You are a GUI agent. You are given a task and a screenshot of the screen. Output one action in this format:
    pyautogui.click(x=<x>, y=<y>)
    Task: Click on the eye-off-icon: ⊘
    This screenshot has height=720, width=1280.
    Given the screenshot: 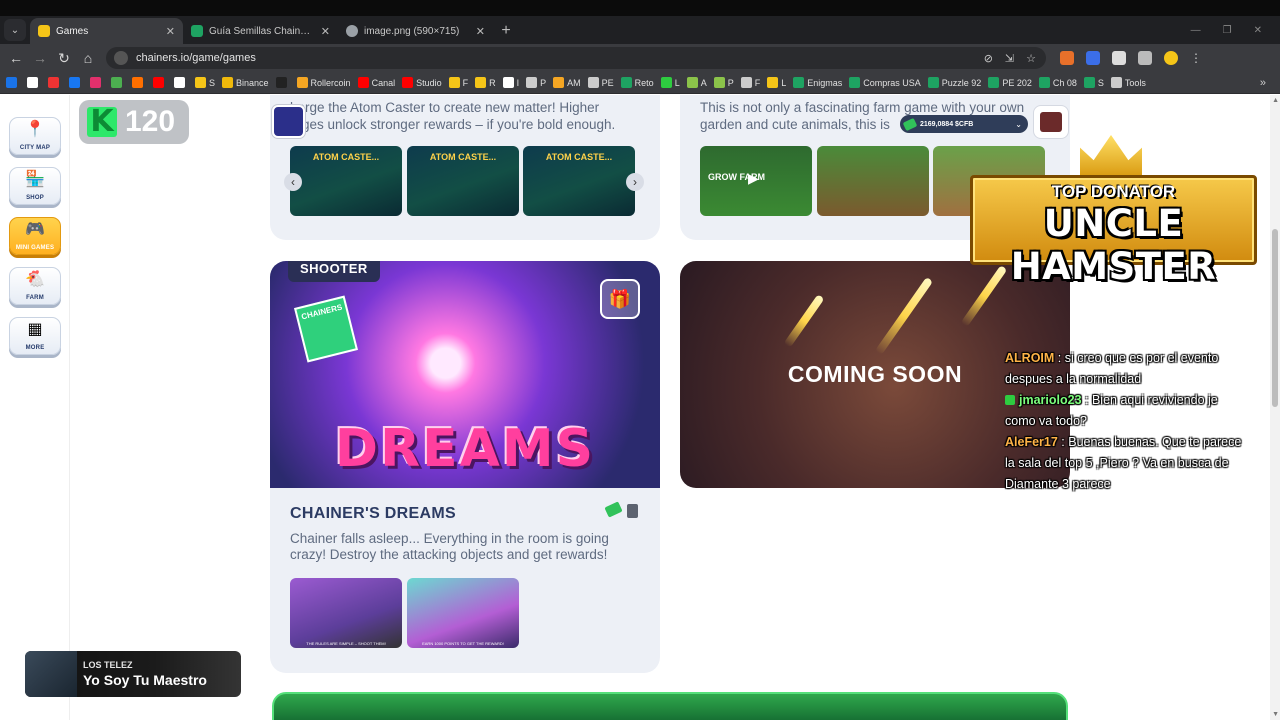 What is the action you would take?
    pyautogui.click(x=988, y=58)
    